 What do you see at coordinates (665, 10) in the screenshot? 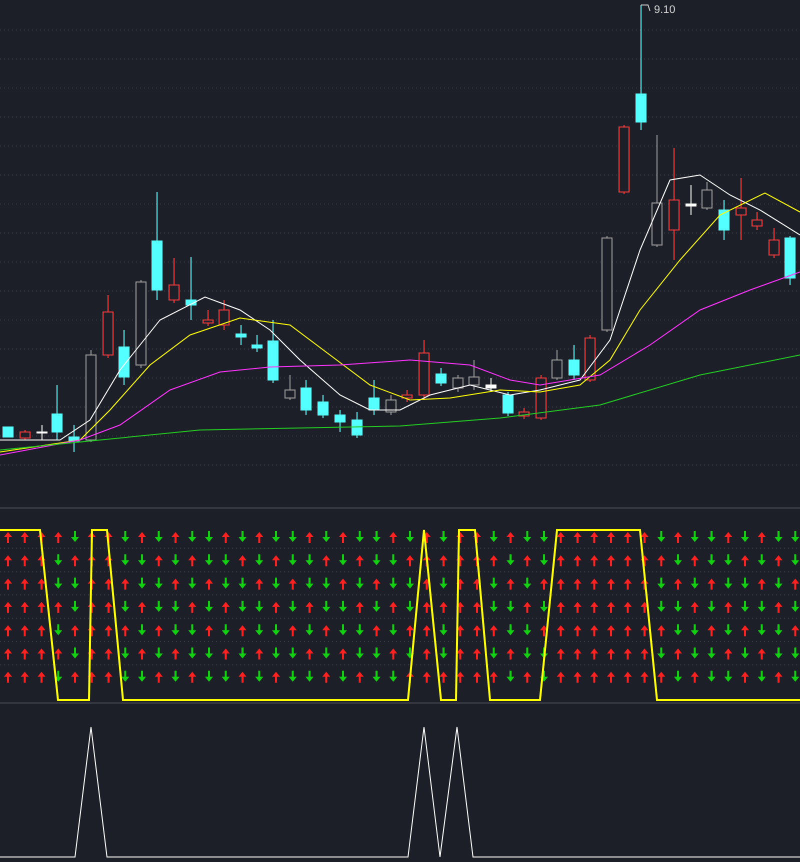
I see `price-label: 9.10` at bounding box center [665, 10].